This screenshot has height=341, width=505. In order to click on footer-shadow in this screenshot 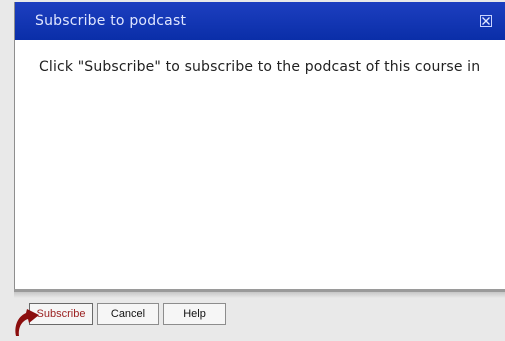, I will do `click(259, 295)`.